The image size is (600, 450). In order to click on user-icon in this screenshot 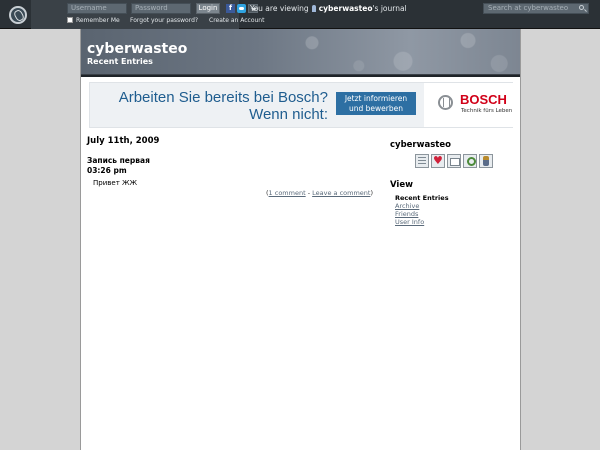, I will do `click(313, 8)`.